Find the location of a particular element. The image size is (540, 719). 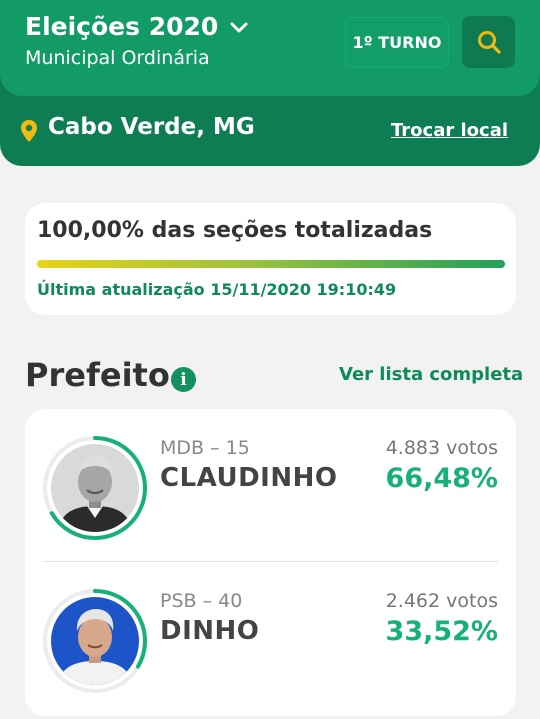

location-name: Cabo Verde, MG is located at coordinates (151, 127).